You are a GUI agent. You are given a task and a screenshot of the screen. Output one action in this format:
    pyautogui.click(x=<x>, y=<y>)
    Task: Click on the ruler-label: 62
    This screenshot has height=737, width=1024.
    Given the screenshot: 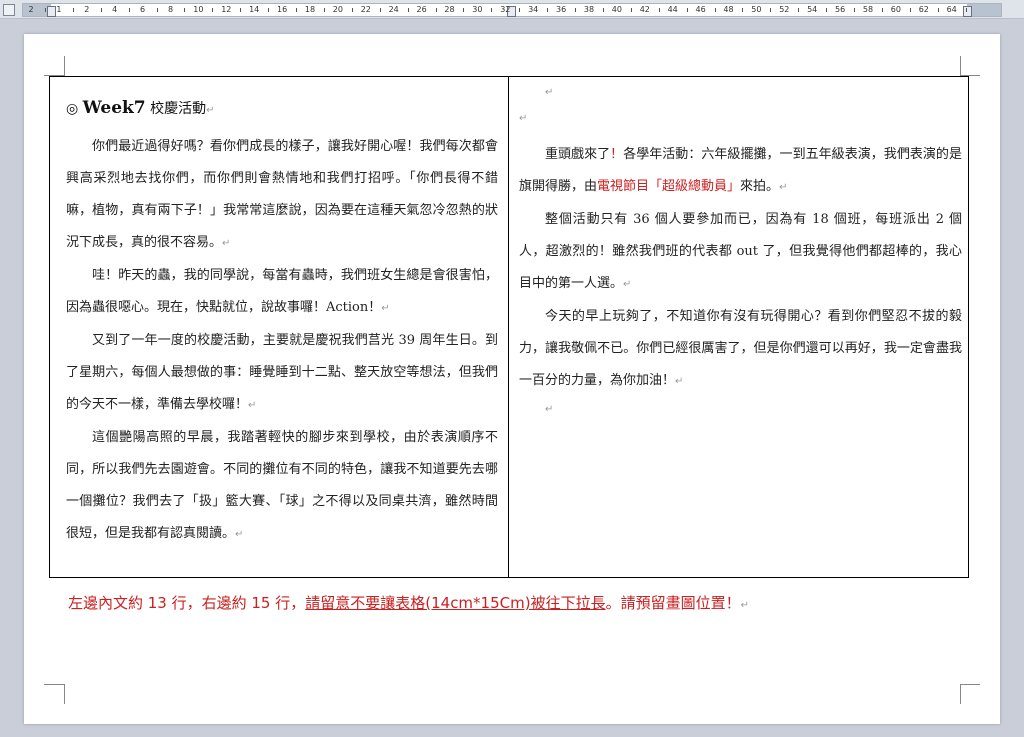 What is the action you would take?
    pyautogui.click(x=923, y=9)
    